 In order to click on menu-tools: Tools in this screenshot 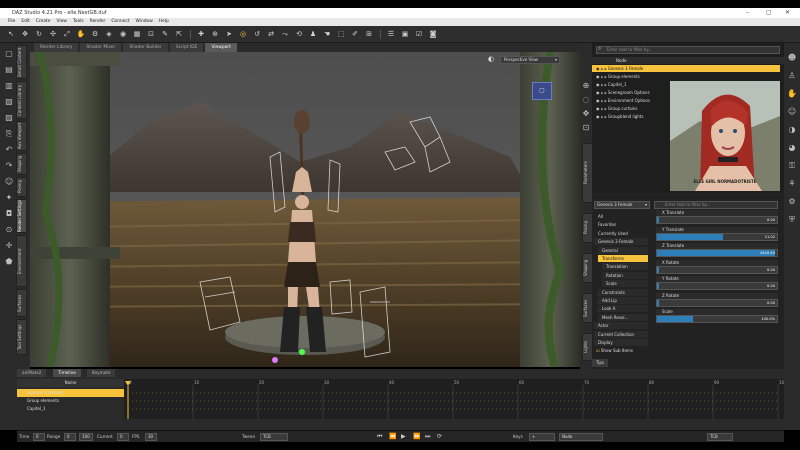, I will do `click(78, 22)`.